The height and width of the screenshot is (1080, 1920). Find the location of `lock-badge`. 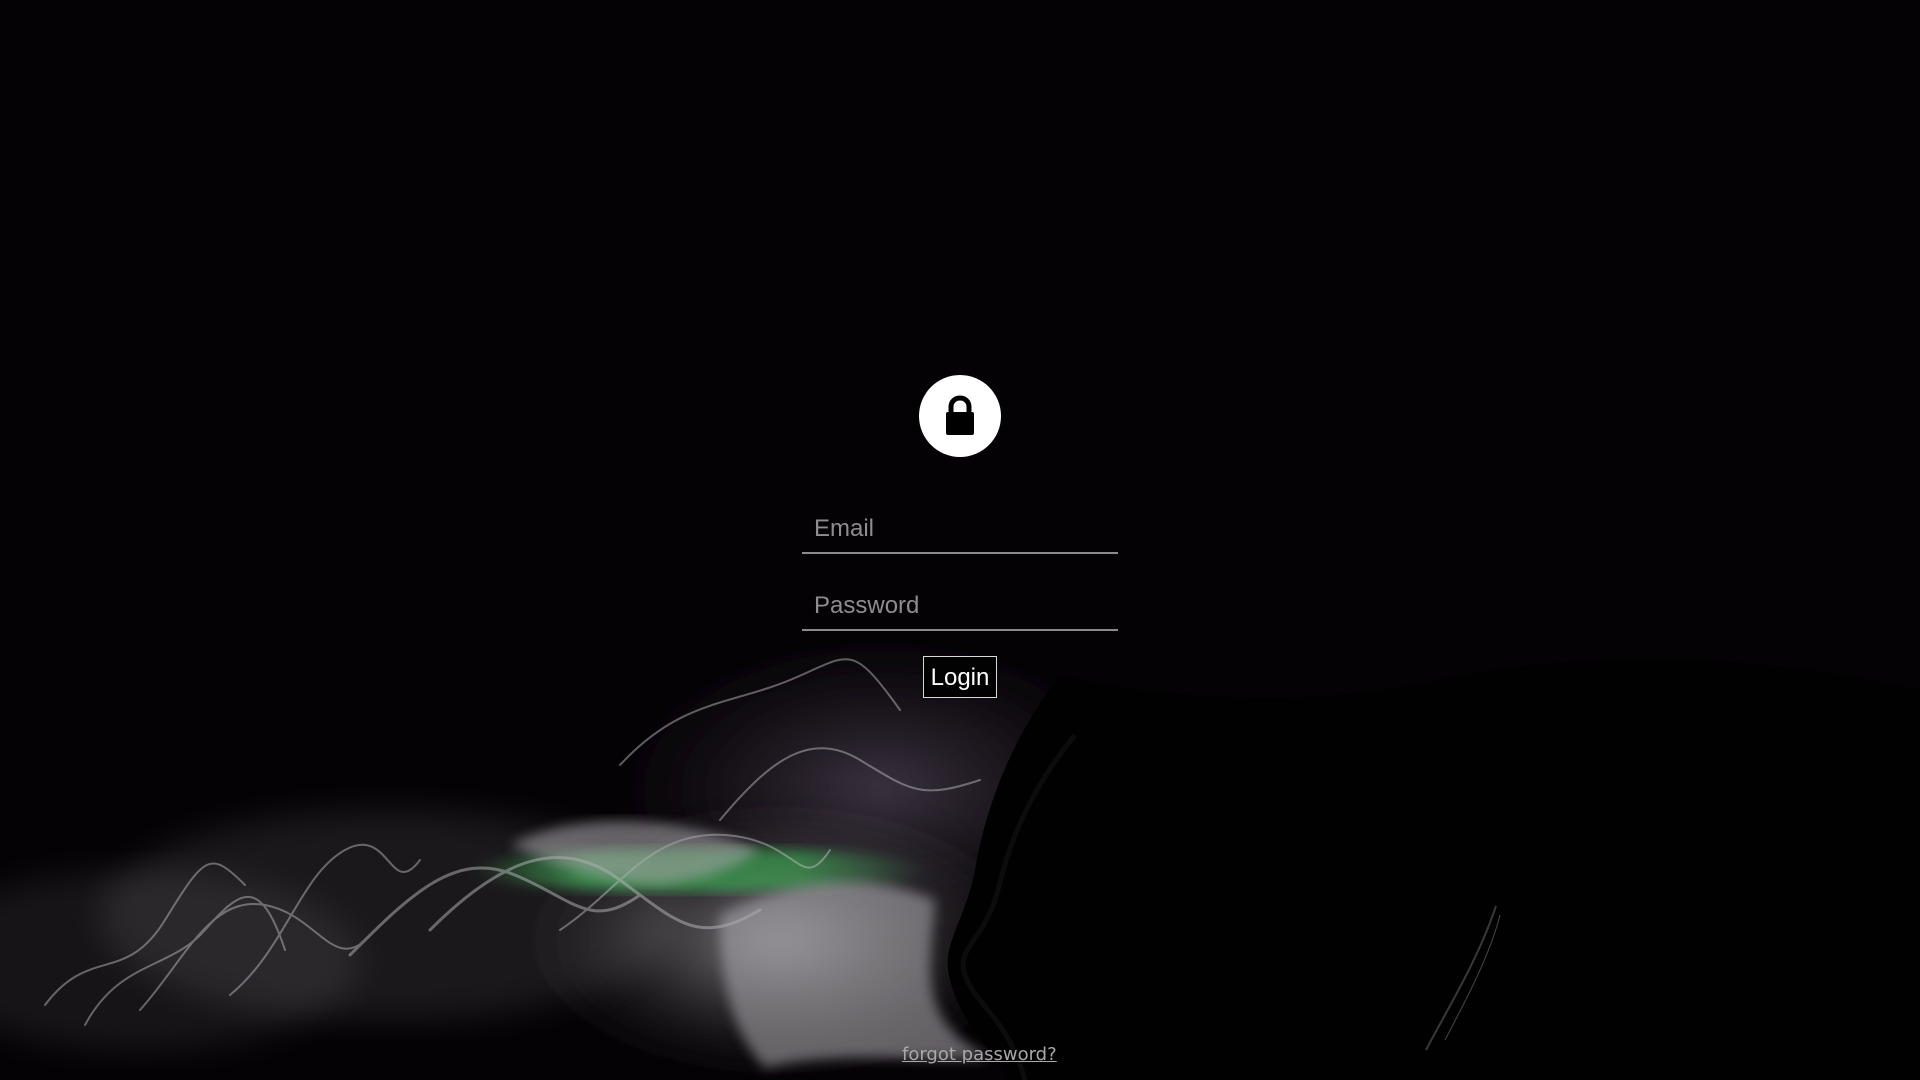

lock-badge is located at coordinates (960, 416).